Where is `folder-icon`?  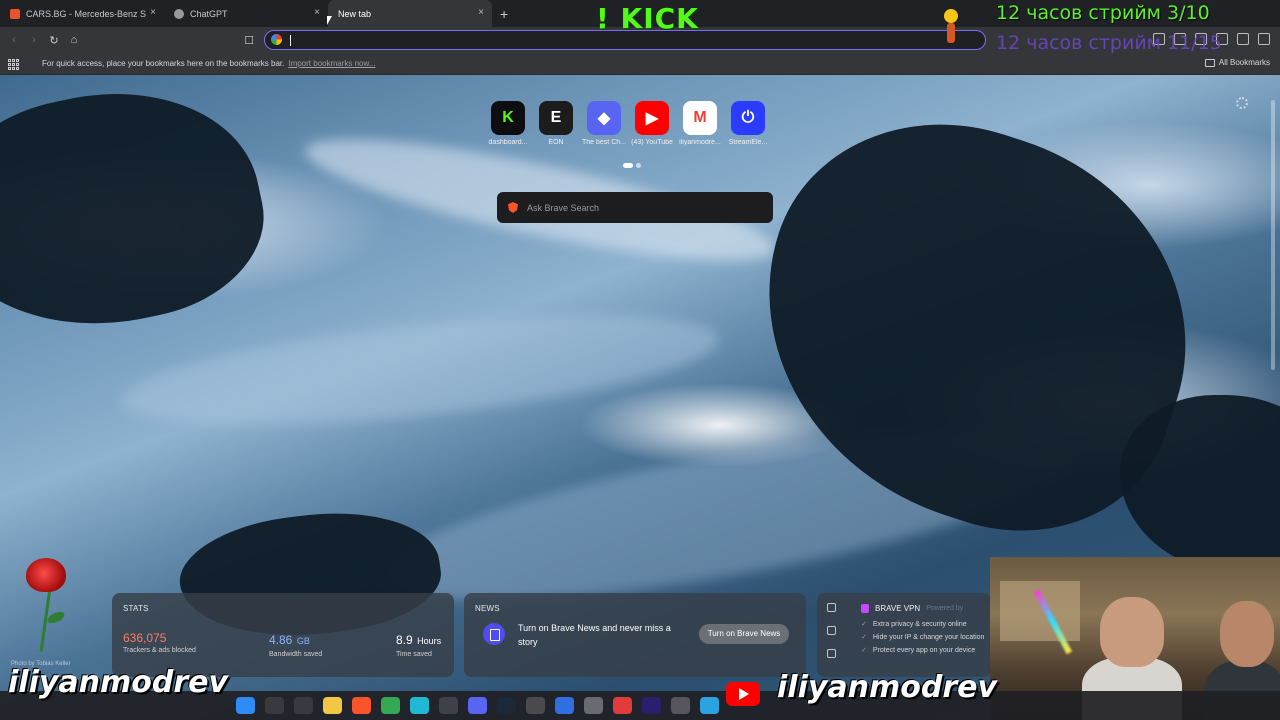
folder-icon is located at coordinates (1209, 62).